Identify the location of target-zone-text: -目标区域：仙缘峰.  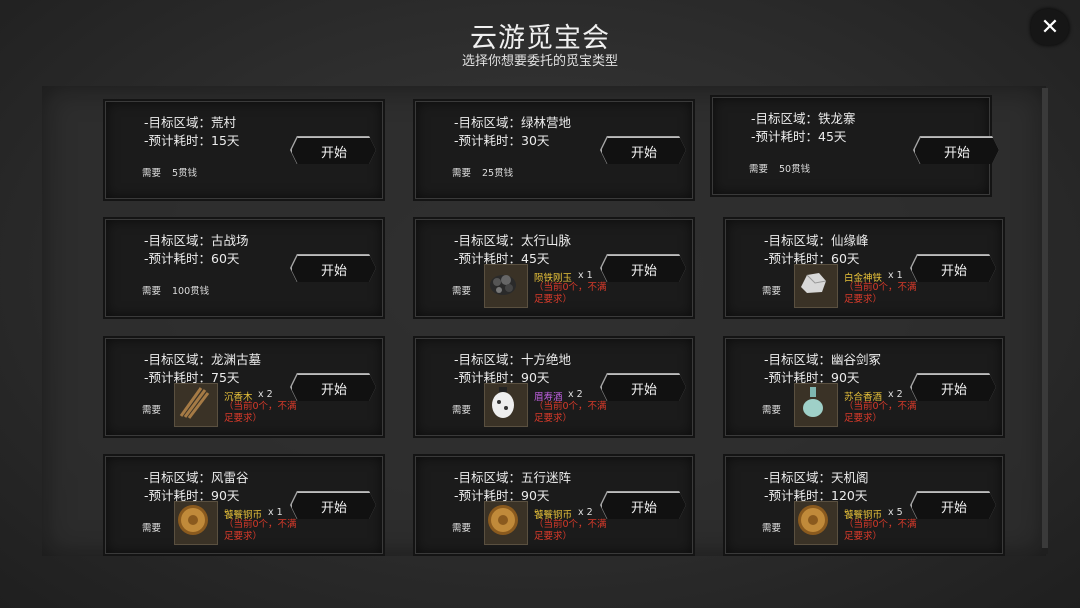
(816, 240).